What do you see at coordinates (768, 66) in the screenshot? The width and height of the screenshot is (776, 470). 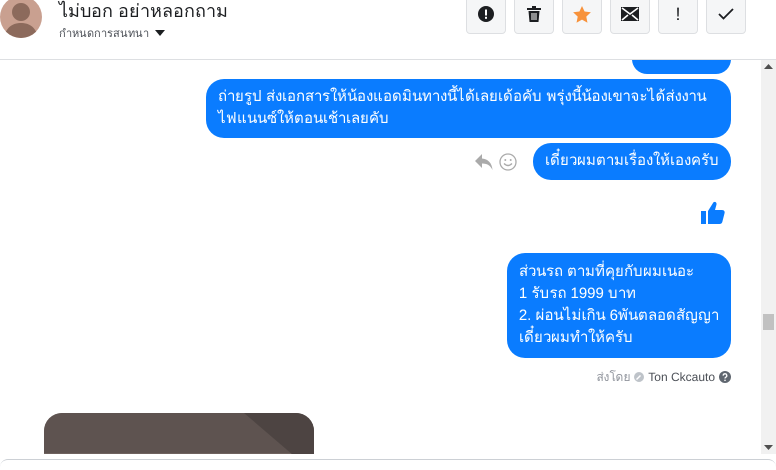 I see `scroll-up-icon` at bounding box center [768, 66].